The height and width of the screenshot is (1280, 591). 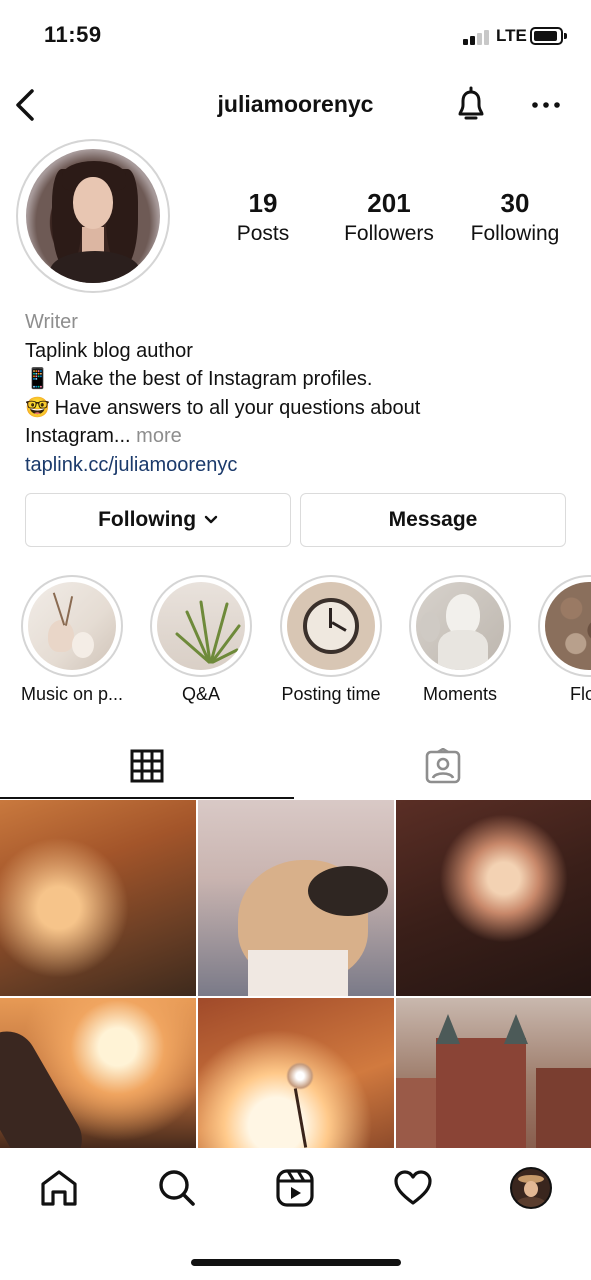 What do you see at coordinates (433, 520) in the screenshot?
I see `message-button: Message` at bounding box center [433, 520].